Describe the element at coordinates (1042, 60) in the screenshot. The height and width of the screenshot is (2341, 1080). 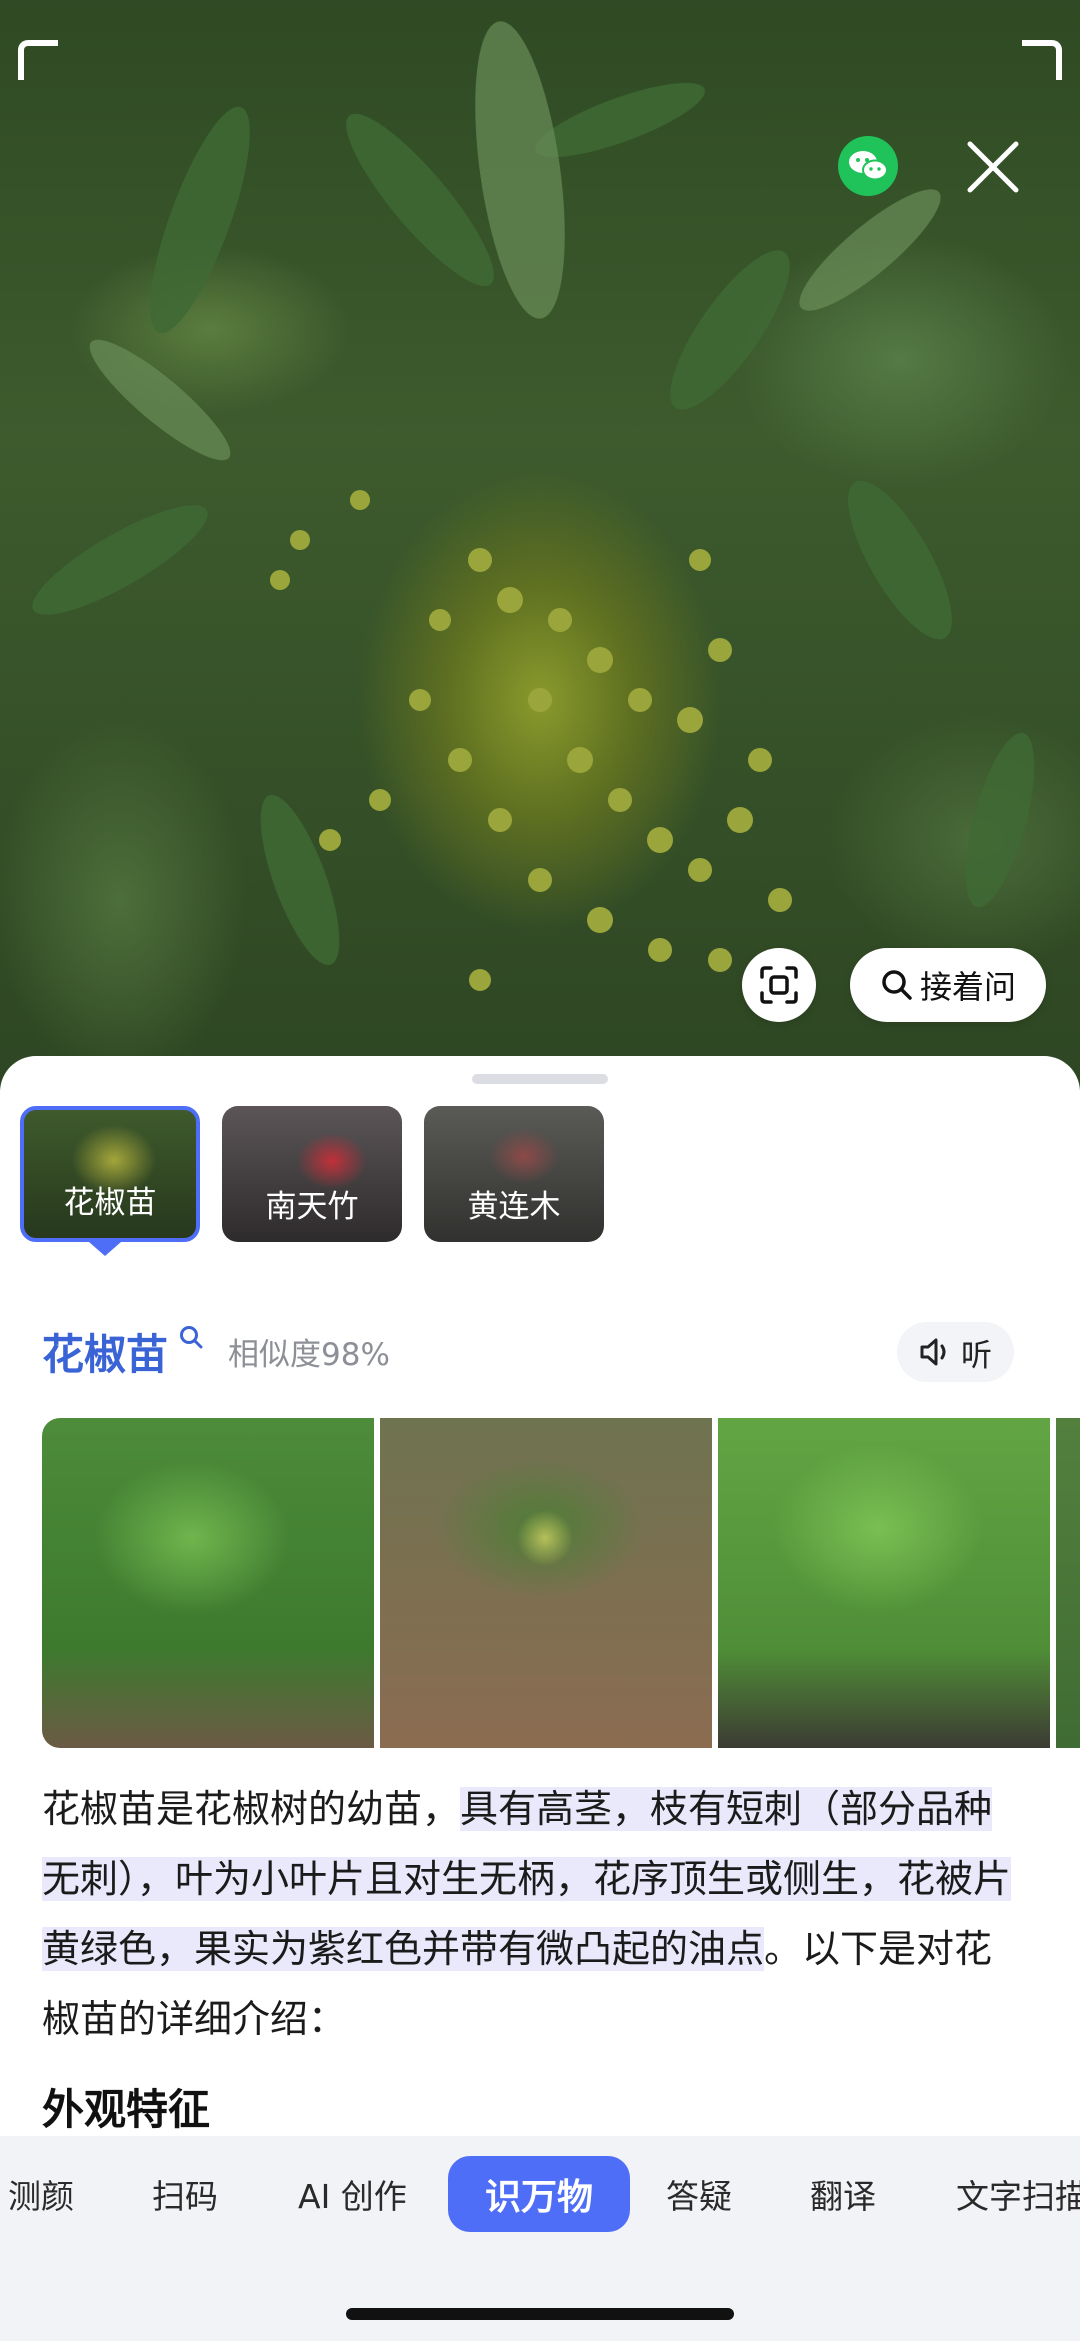
I see `scan-frame-corner-top-right` at that location.